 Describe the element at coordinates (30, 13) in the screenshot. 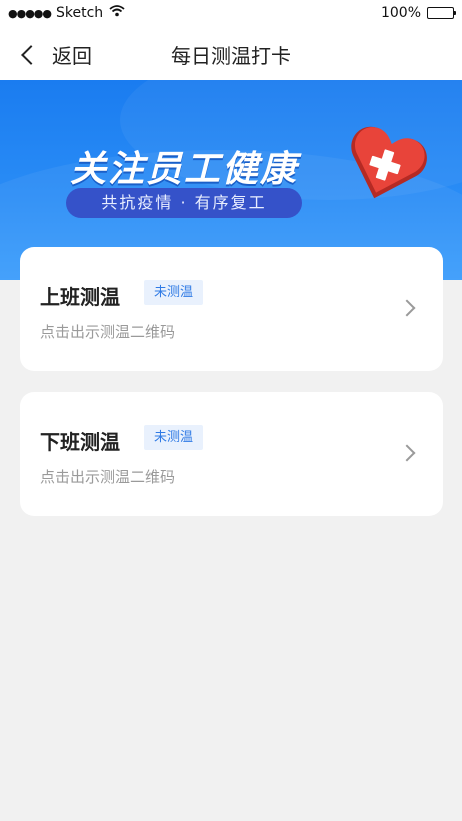

I see `signal-icon: ●●●●●` at that location.